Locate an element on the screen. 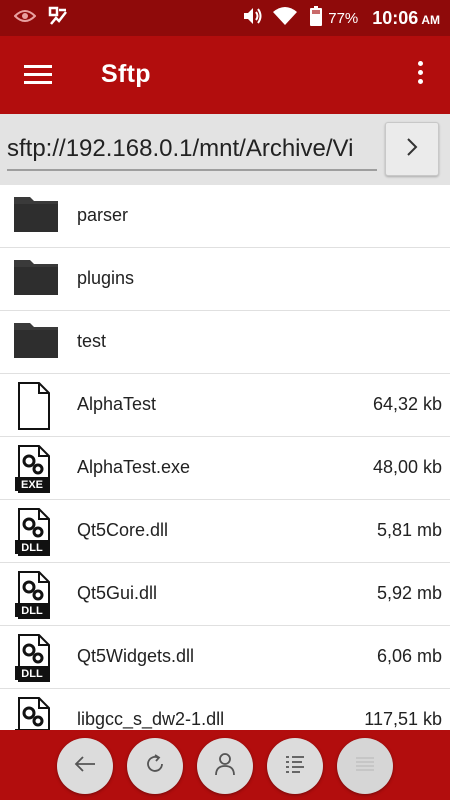 The width and height of the screenshot is (450, 800). go-button is located at coordinates (412, 149).